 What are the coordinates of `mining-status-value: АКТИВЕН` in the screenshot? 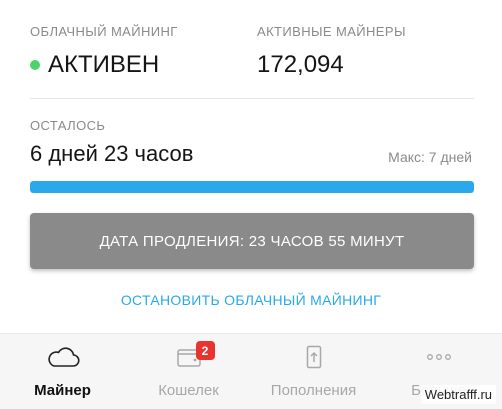 It's located at (104, 65).